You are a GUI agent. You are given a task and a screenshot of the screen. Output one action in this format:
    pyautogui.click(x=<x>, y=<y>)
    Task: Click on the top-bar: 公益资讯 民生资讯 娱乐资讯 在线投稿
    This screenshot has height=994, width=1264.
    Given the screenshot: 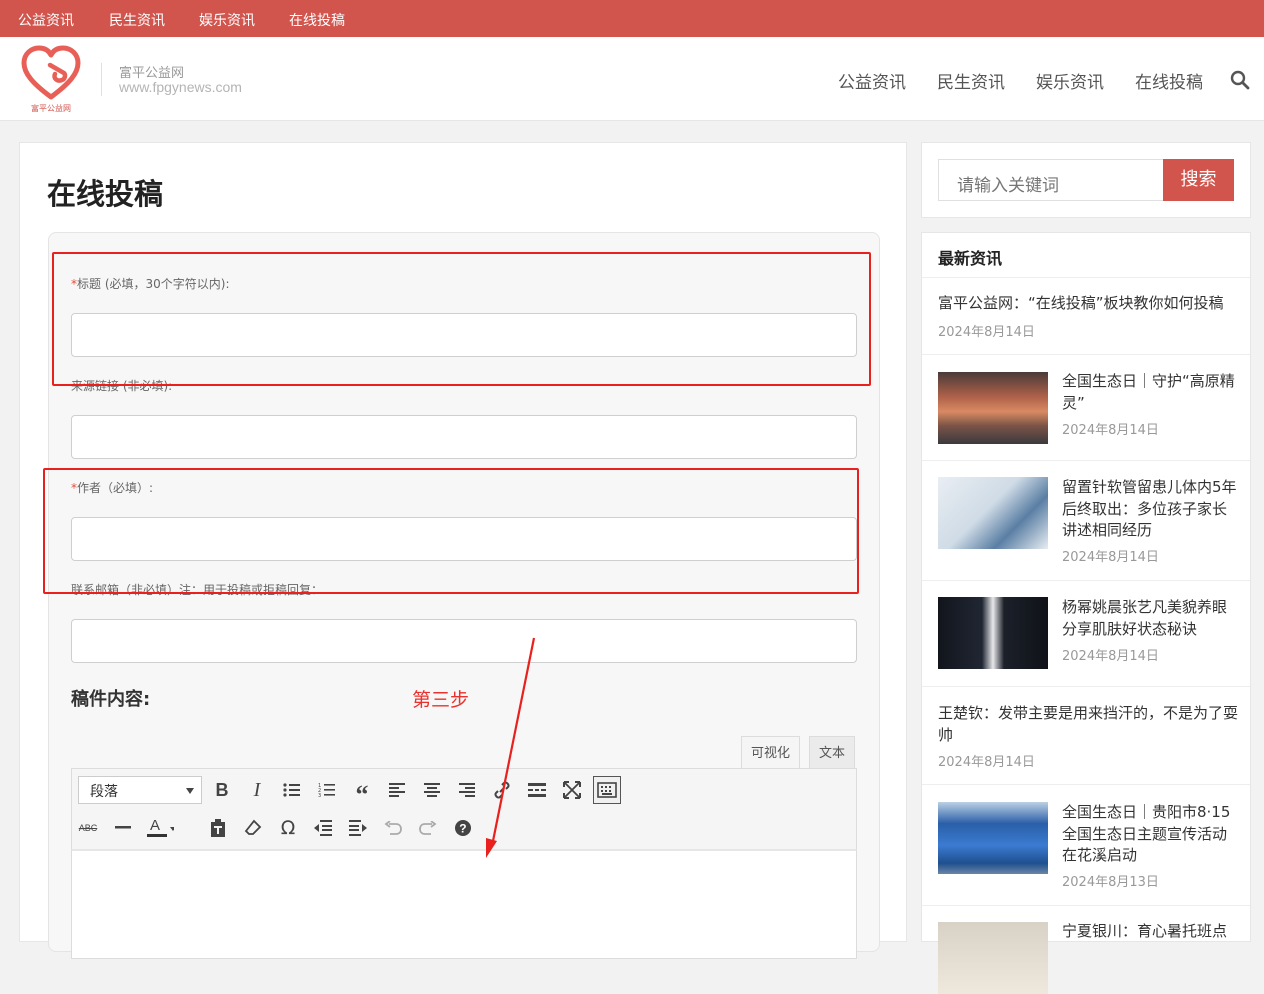 What is the action you would take?
    pyautogui.click(x=632, y=18)
    